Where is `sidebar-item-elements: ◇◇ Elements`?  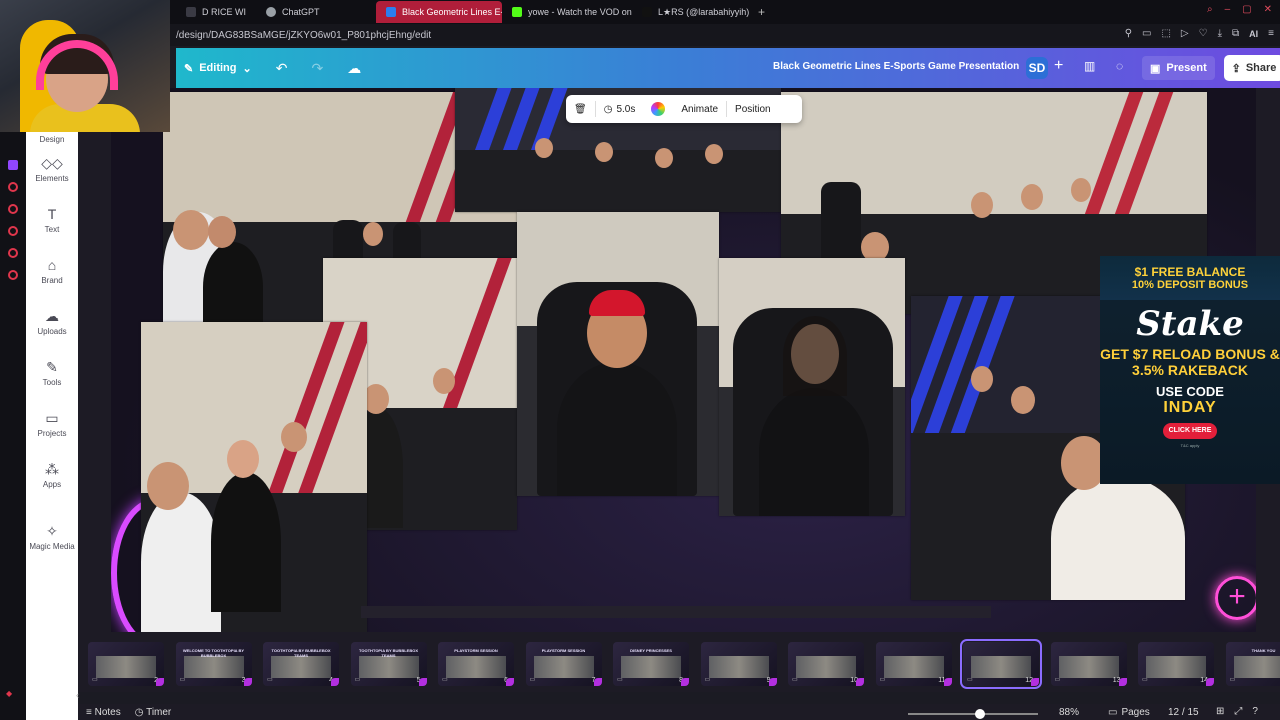 sidebar-item-elements: ◇◇ Elements is located at coordinates (52, 169).